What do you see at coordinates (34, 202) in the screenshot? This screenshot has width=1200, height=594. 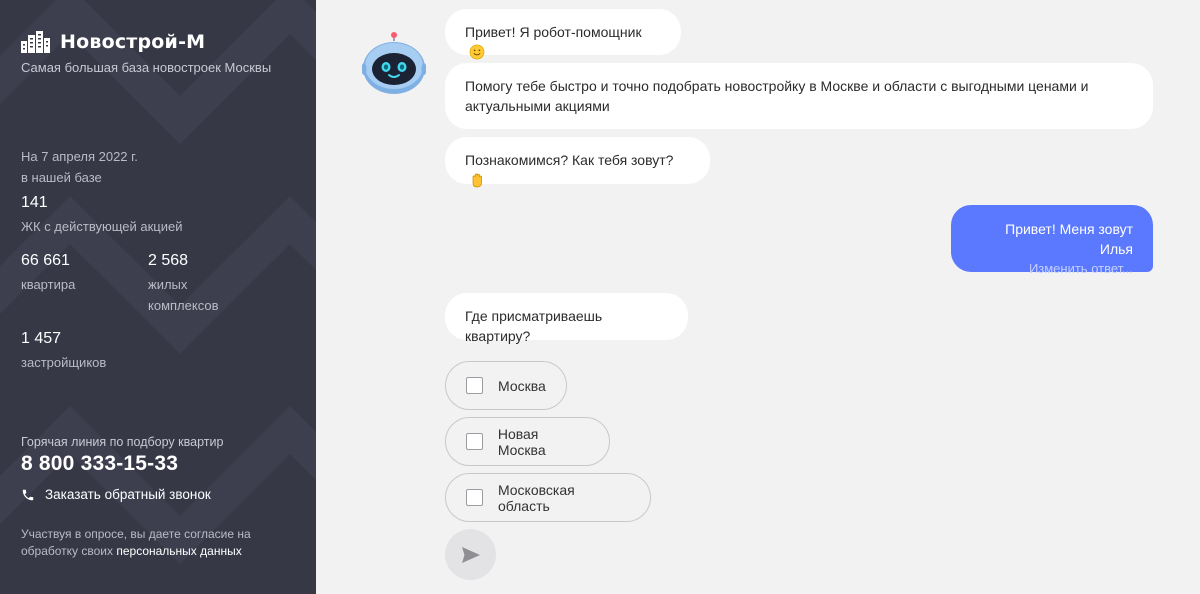 I see `promo-count: 141` at bounding box center [34, 202].